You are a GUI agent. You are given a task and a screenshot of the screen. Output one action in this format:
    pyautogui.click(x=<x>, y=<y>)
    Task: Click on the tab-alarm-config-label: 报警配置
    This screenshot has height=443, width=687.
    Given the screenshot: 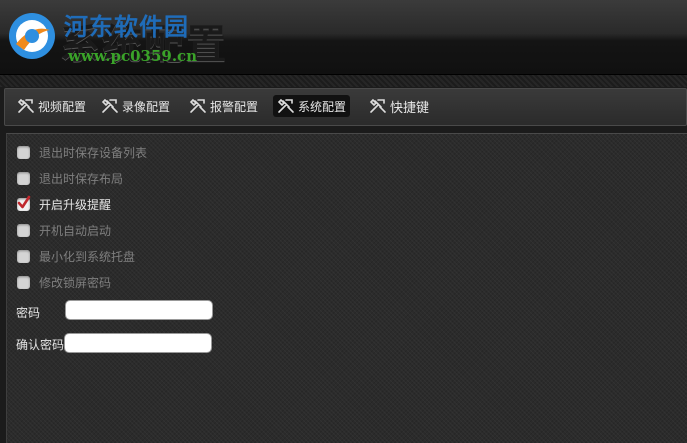 What is the action you would take?
    pyautogui.click(x=234, y=106)
    